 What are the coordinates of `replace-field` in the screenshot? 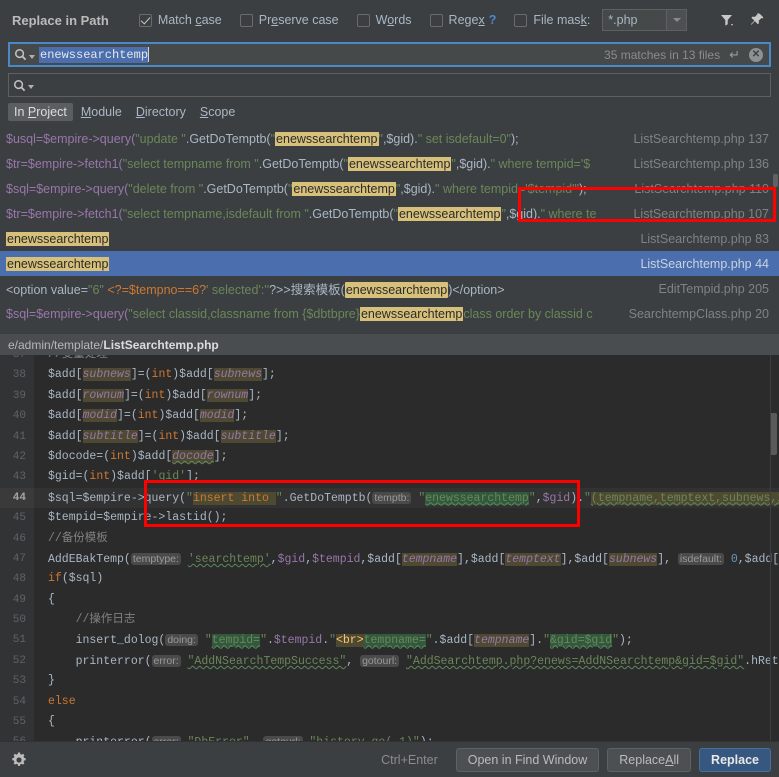 It's located at (389, 85).